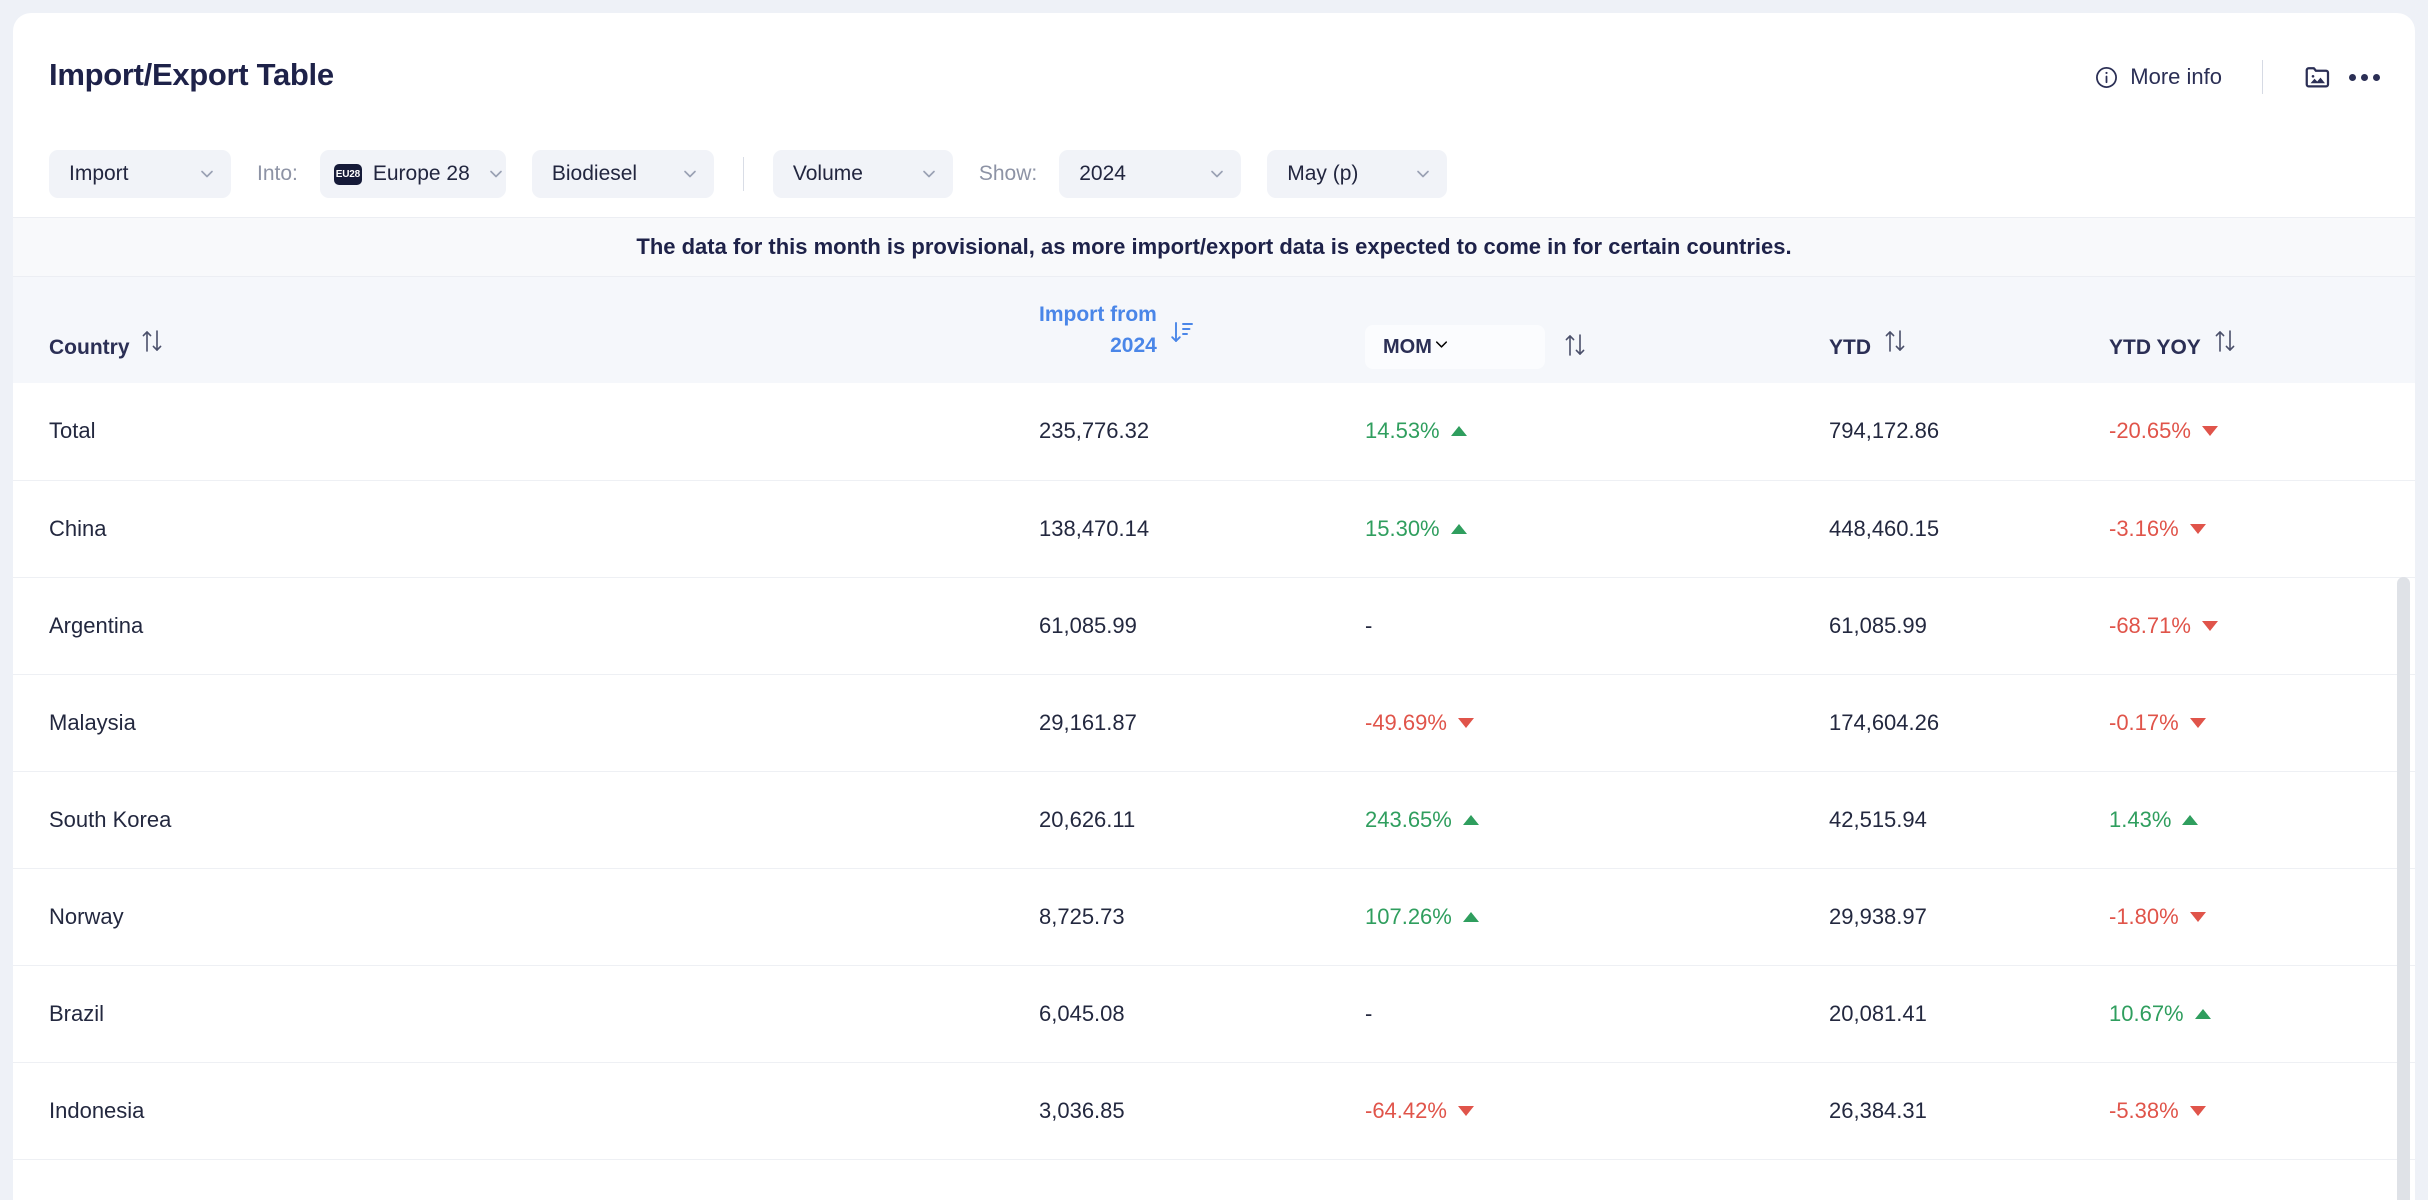 The image size is (2428, 1200). Describe the element at coordinates (2262, 77) in the screenshot. I see `header-divider` at that location.